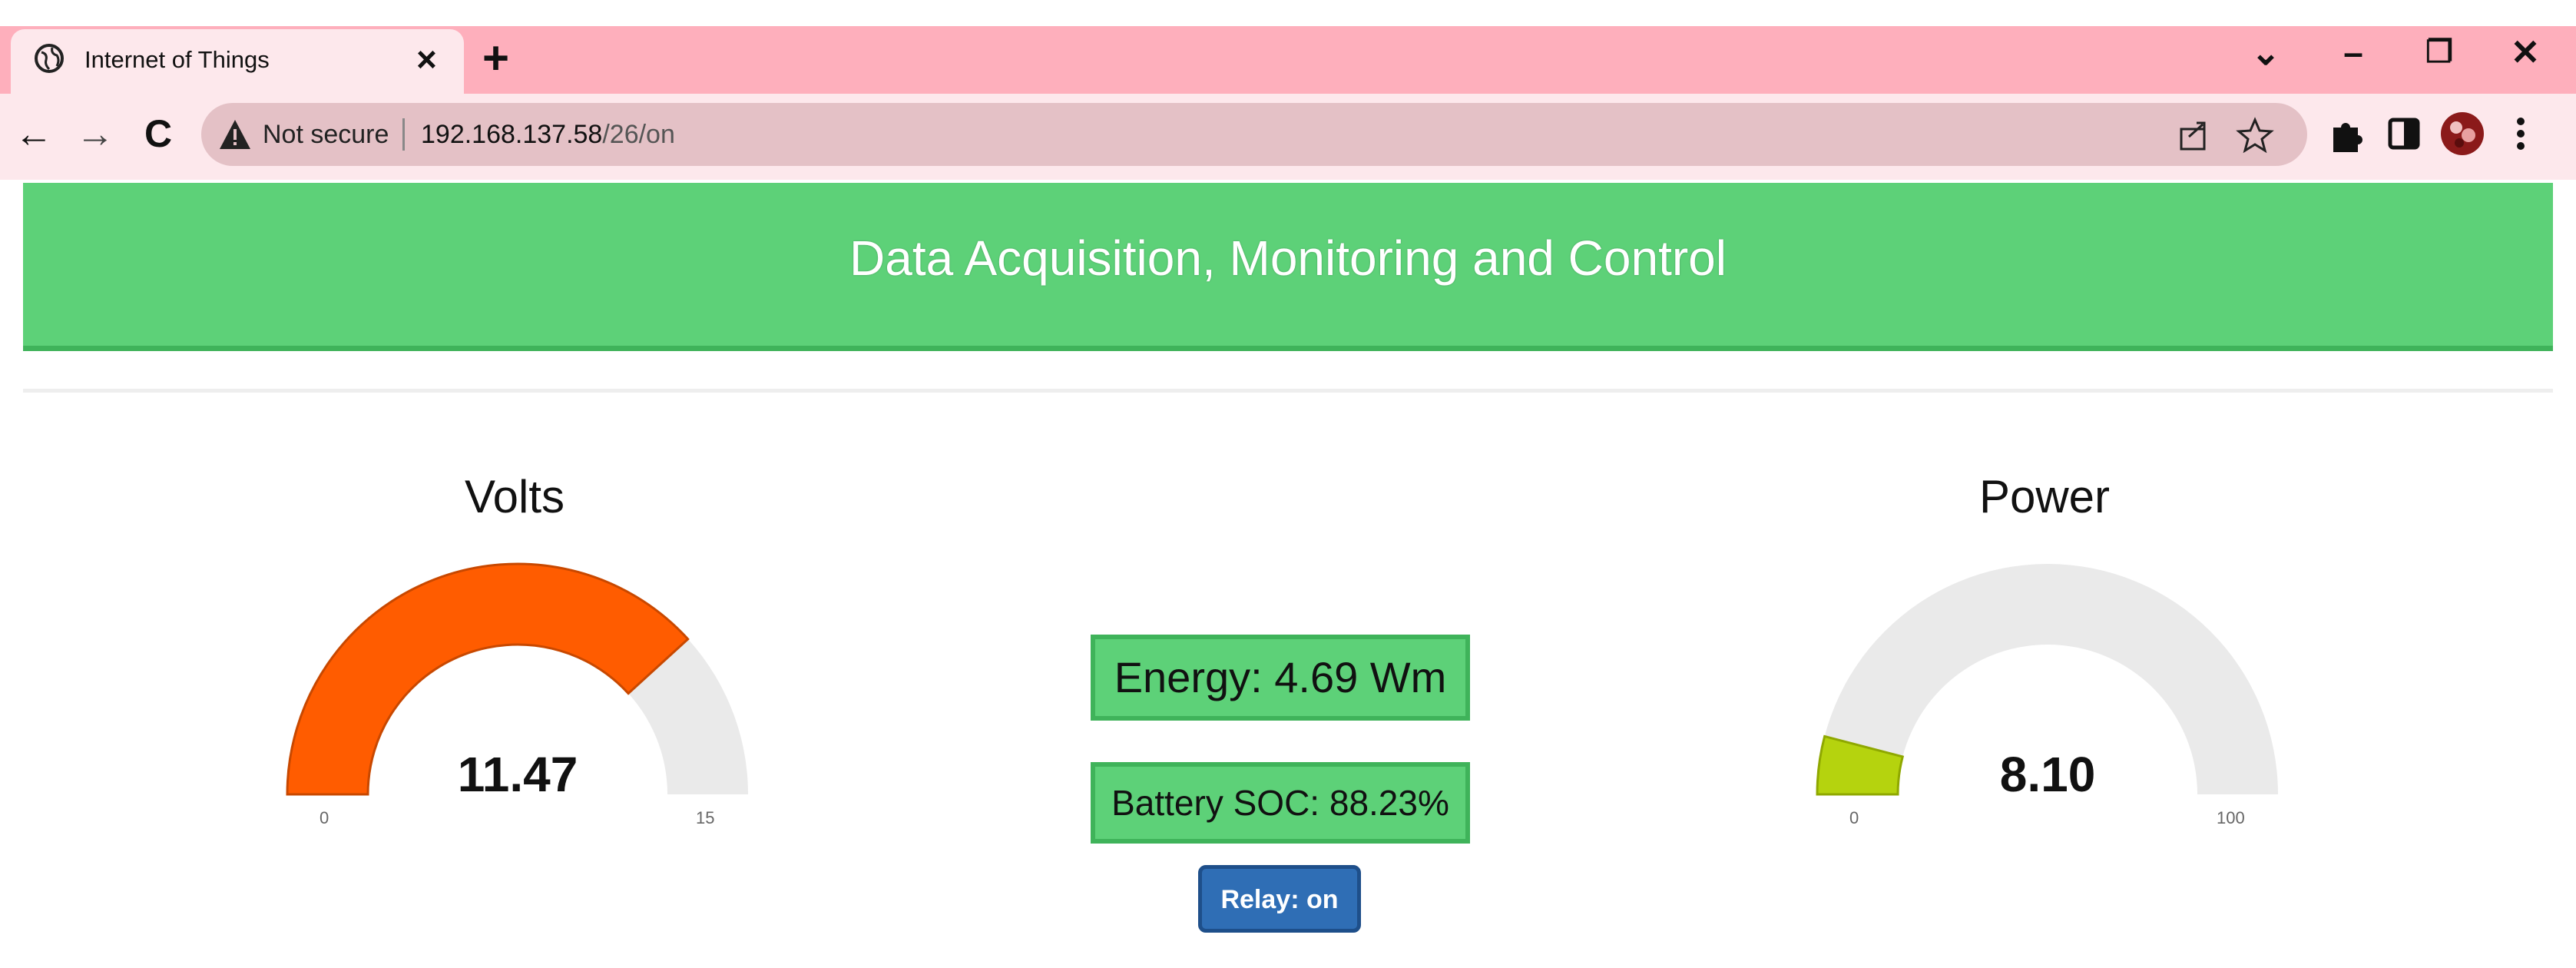  I want to click on relay-toggle-button: Relay: on, so click(1279, 899).